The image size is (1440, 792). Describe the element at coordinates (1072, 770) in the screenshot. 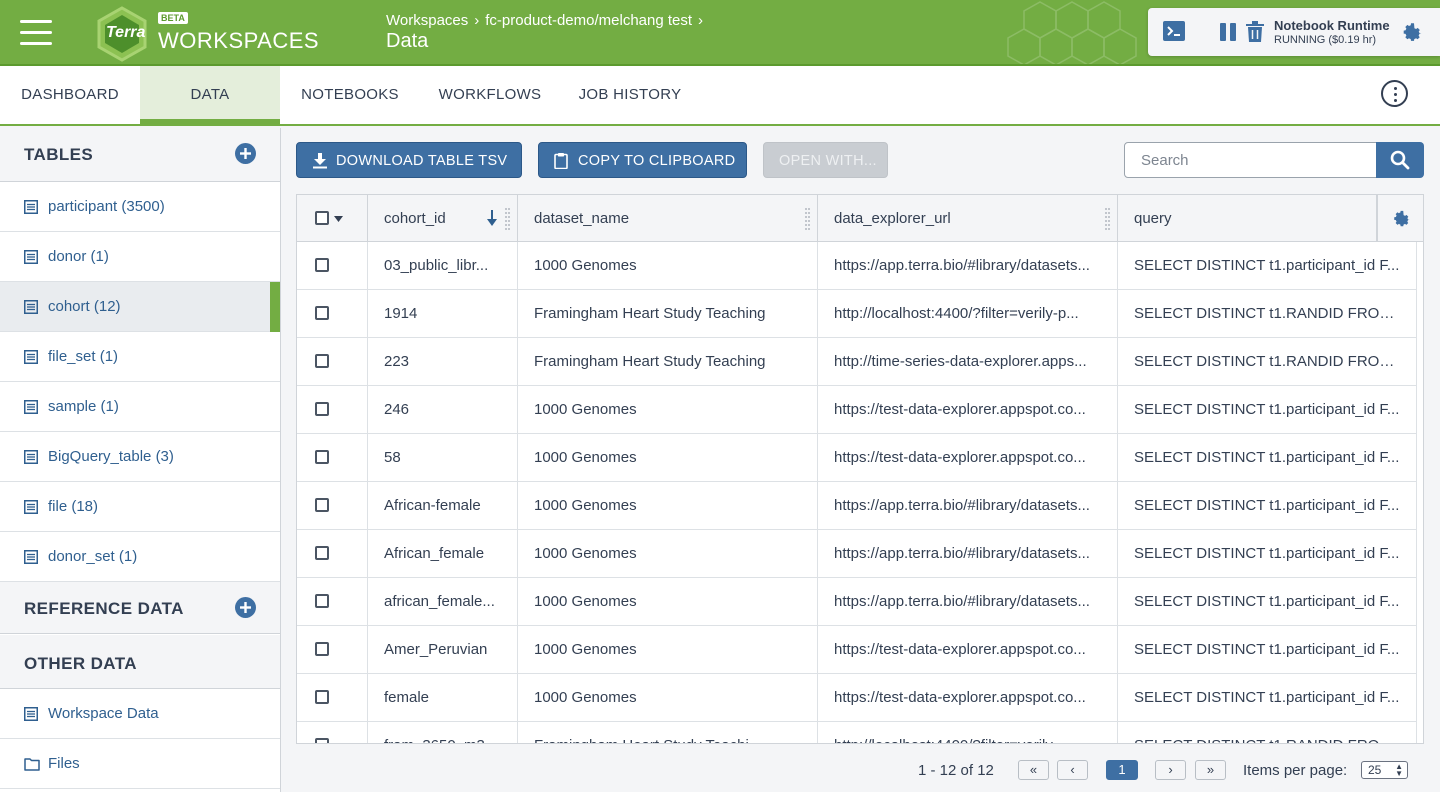

I see `previous-page-button: ‹` at that location.